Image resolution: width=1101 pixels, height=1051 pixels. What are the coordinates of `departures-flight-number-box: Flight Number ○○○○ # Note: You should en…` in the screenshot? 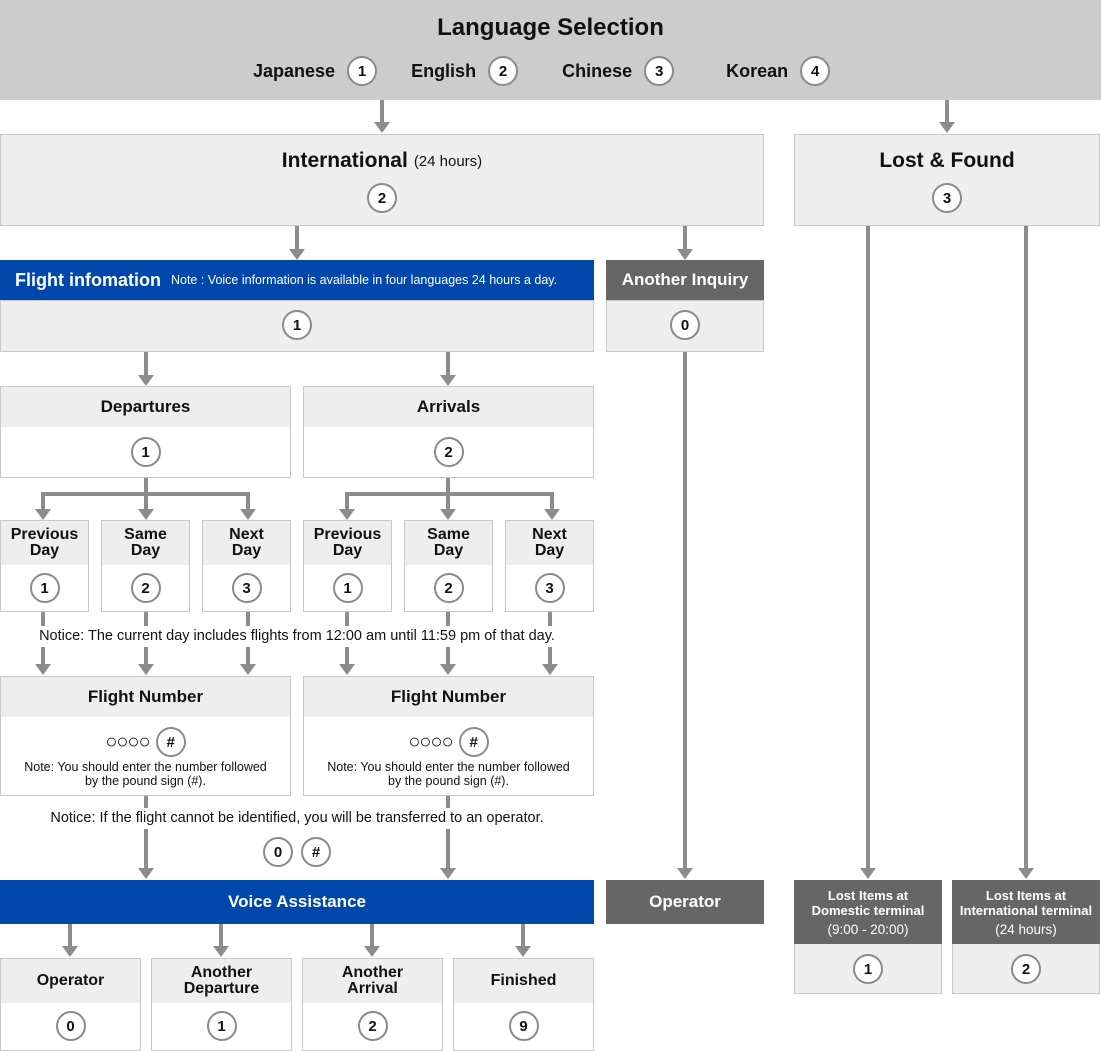 It's located at (145, 736).